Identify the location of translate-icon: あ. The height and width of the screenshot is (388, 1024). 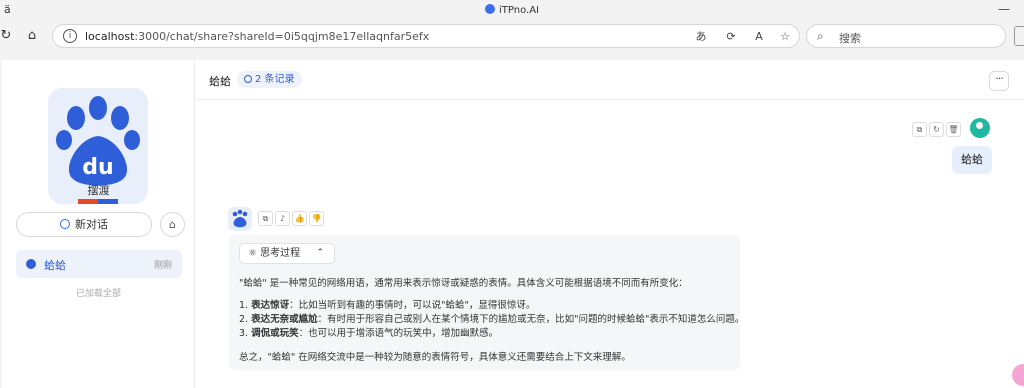
(701, 37).